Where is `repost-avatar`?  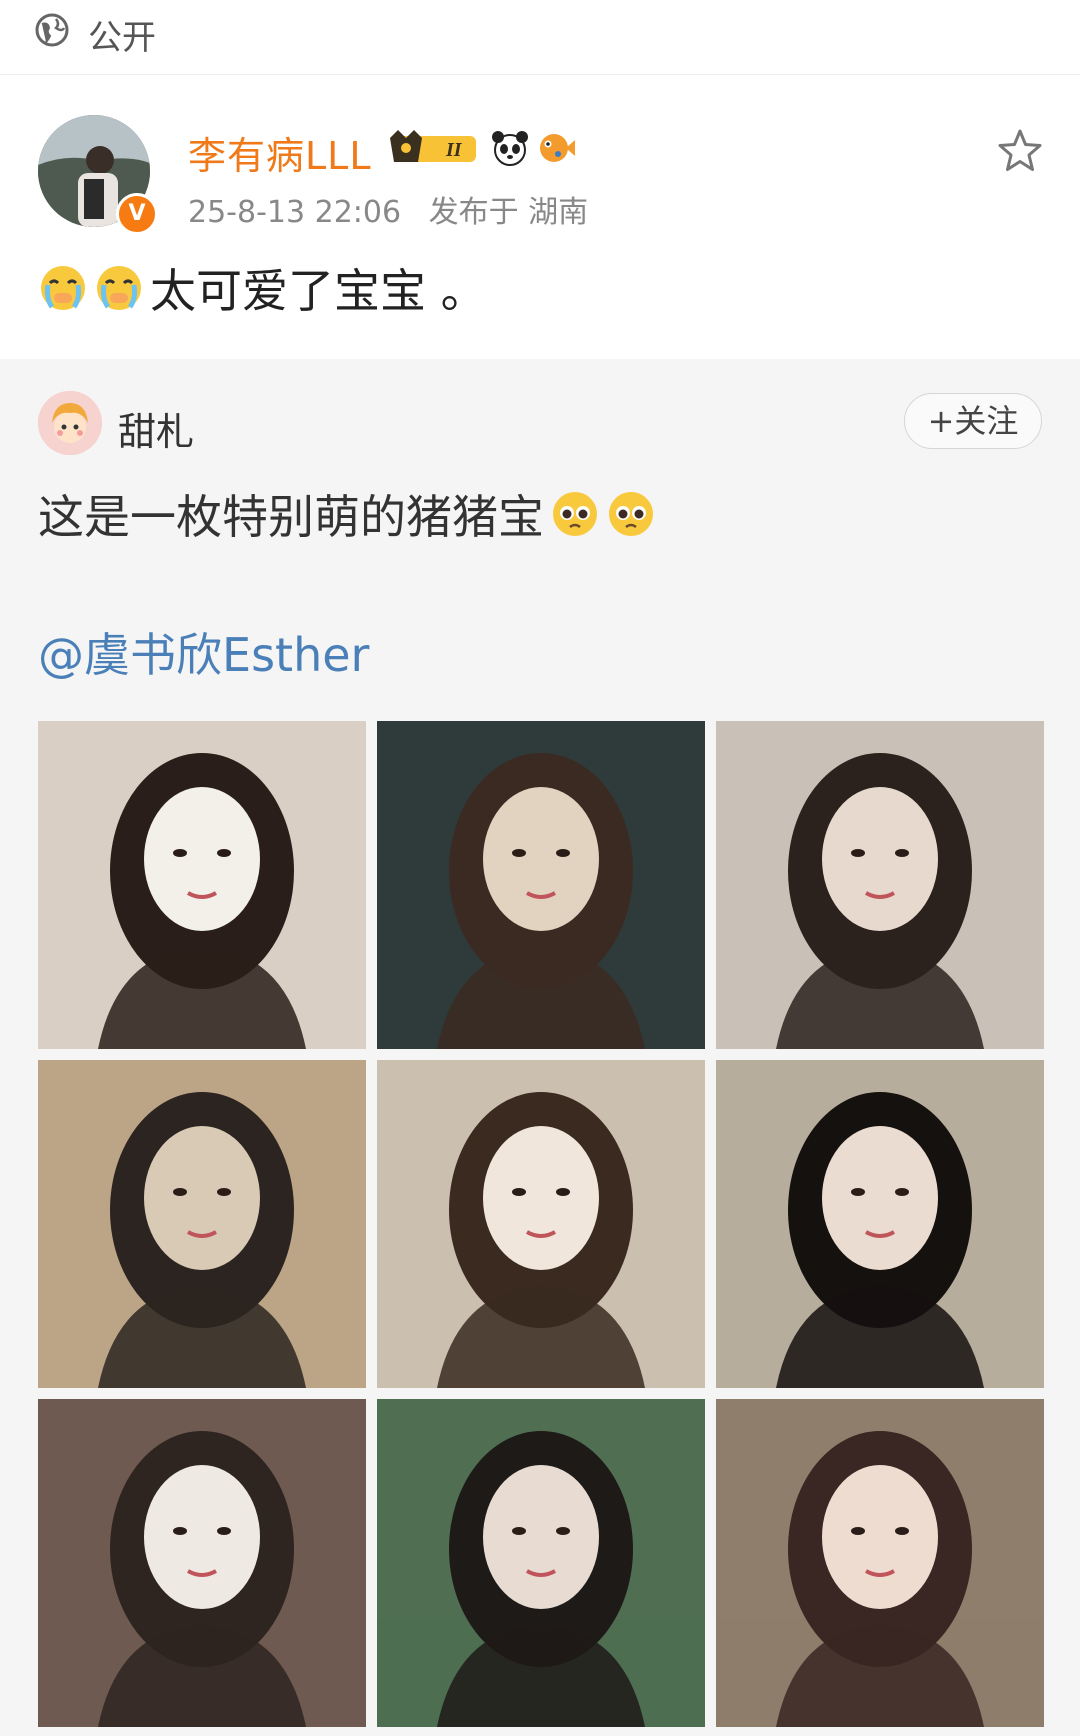
repost-avatar is located at coordinates (70, 423).